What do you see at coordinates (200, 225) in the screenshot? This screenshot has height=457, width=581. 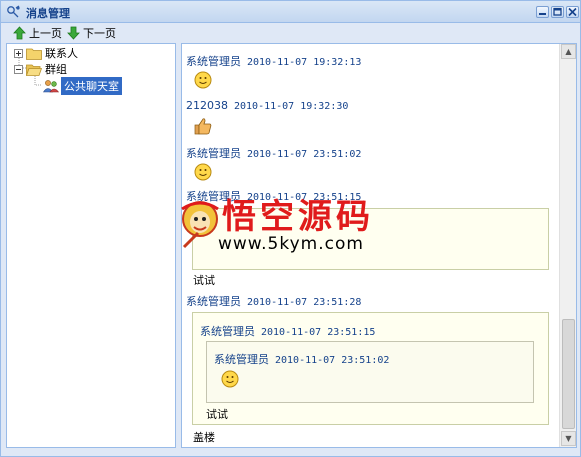 I see `monkey-logo-icon` at bounding box center [200, 225].